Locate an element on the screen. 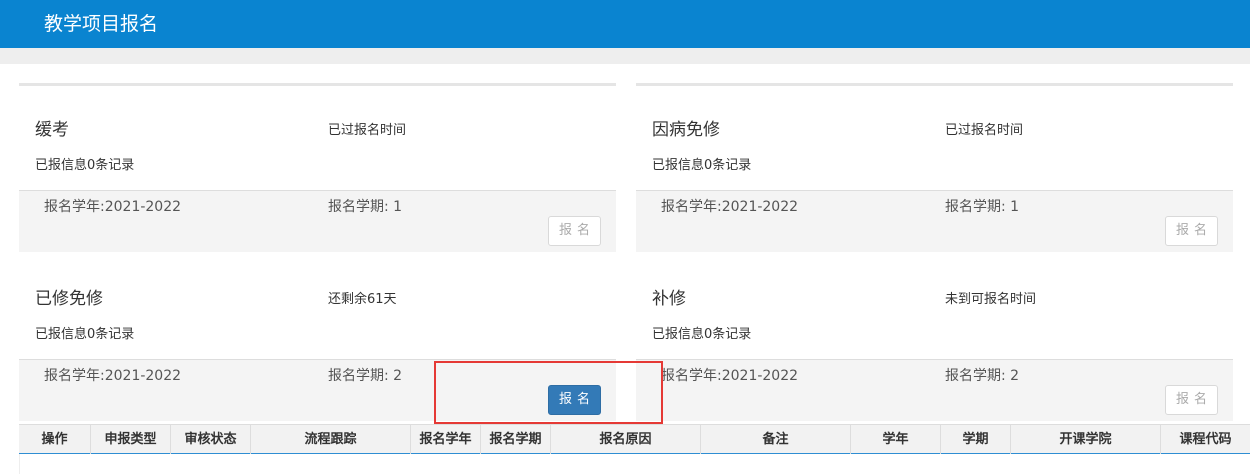  top-bar: 教学项目报名 is located at coordinates (625, 24).